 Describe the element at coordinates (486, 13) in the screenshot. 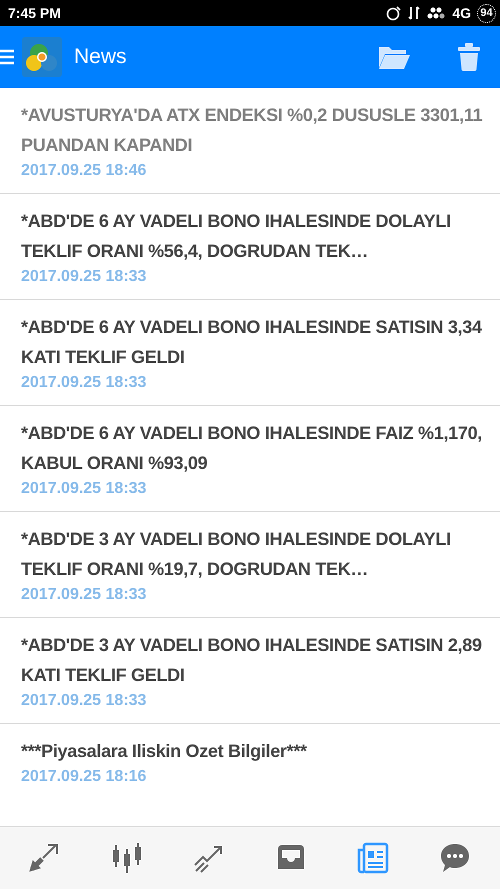

I see `battery-level: 94` at that location.